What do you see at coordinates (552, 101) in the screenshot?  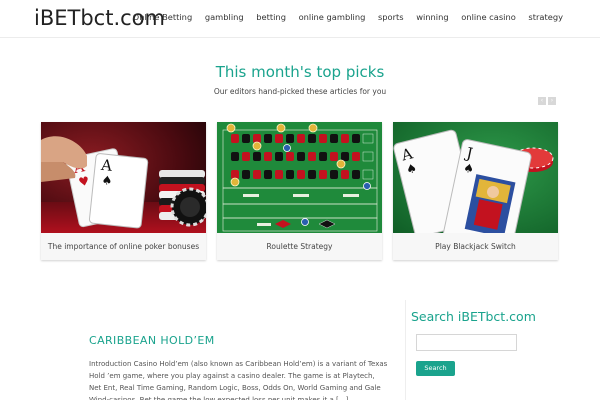 I see `chevron-right-icon: ›` at bounding box center [552, 101].